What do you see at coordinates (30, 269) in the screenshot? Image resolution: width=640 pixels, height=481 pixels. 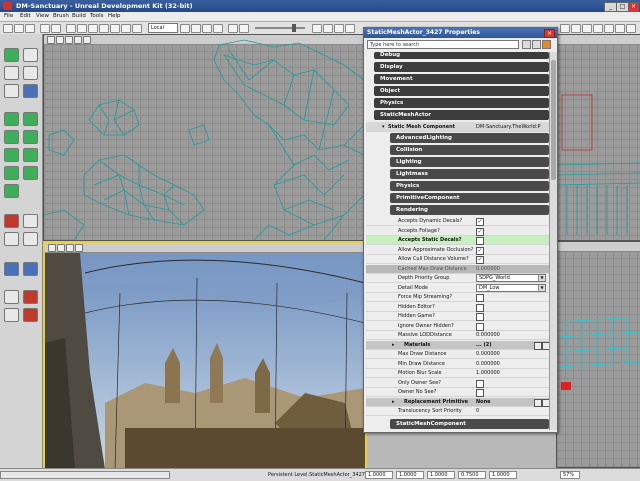 I see `add-special-icon` at bounding box center [30, 269].